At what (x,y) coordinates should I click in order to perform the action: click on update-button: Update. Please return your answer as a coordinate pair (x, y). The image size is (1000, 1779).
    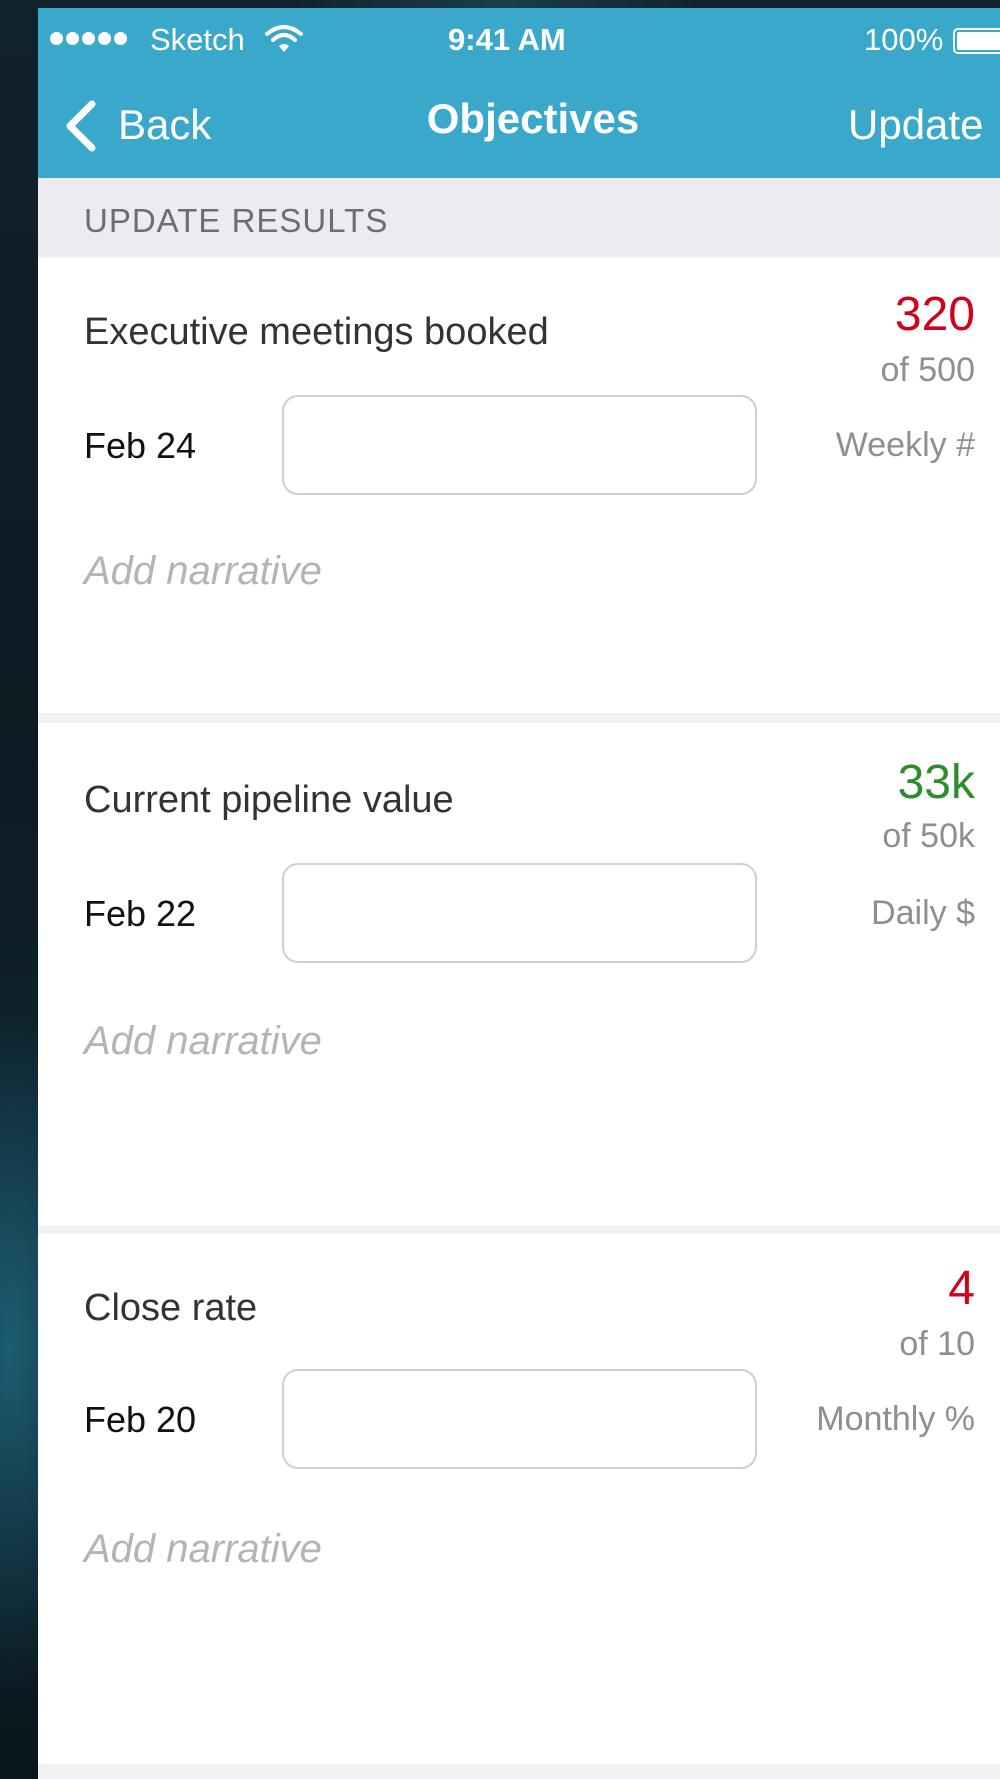
    Looking at the image, I should click on (915, 125).